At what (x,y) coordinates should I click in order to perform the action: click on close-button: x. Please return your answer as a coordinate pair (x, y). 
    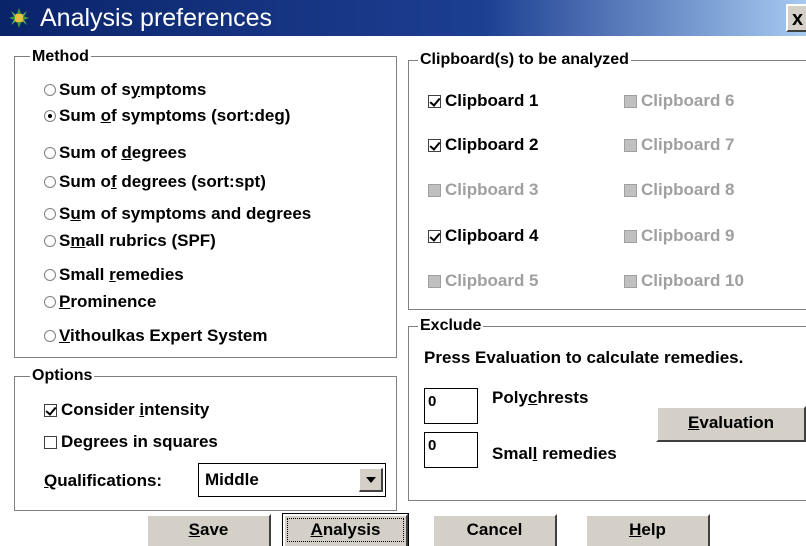
    Looking at the image, I should click on (796, 18).